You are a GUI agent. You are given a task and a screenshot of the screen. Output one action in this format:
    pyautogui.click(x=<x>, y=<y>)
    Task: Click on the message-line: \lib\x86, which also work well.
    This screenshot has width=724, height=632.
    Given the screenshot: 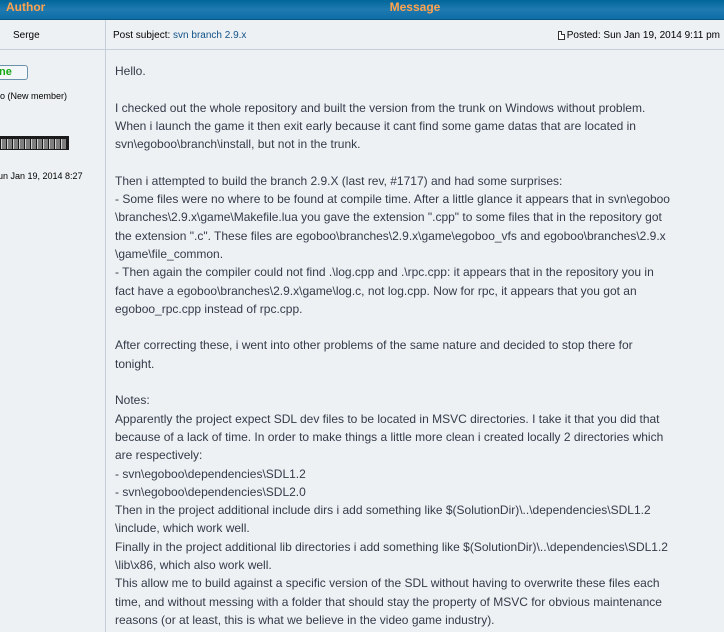 What is the action you would take?
    pyautogui.click(x=193, y=565)
    